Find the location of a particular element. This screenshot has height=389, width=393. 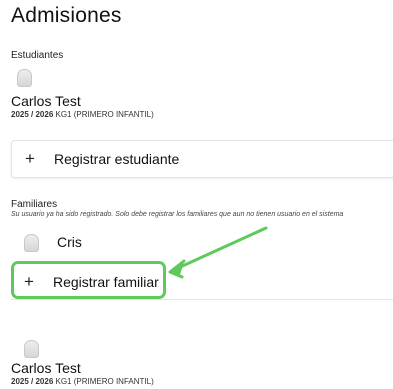

annotation-arrow-icon is located at coordinates (218, 252).